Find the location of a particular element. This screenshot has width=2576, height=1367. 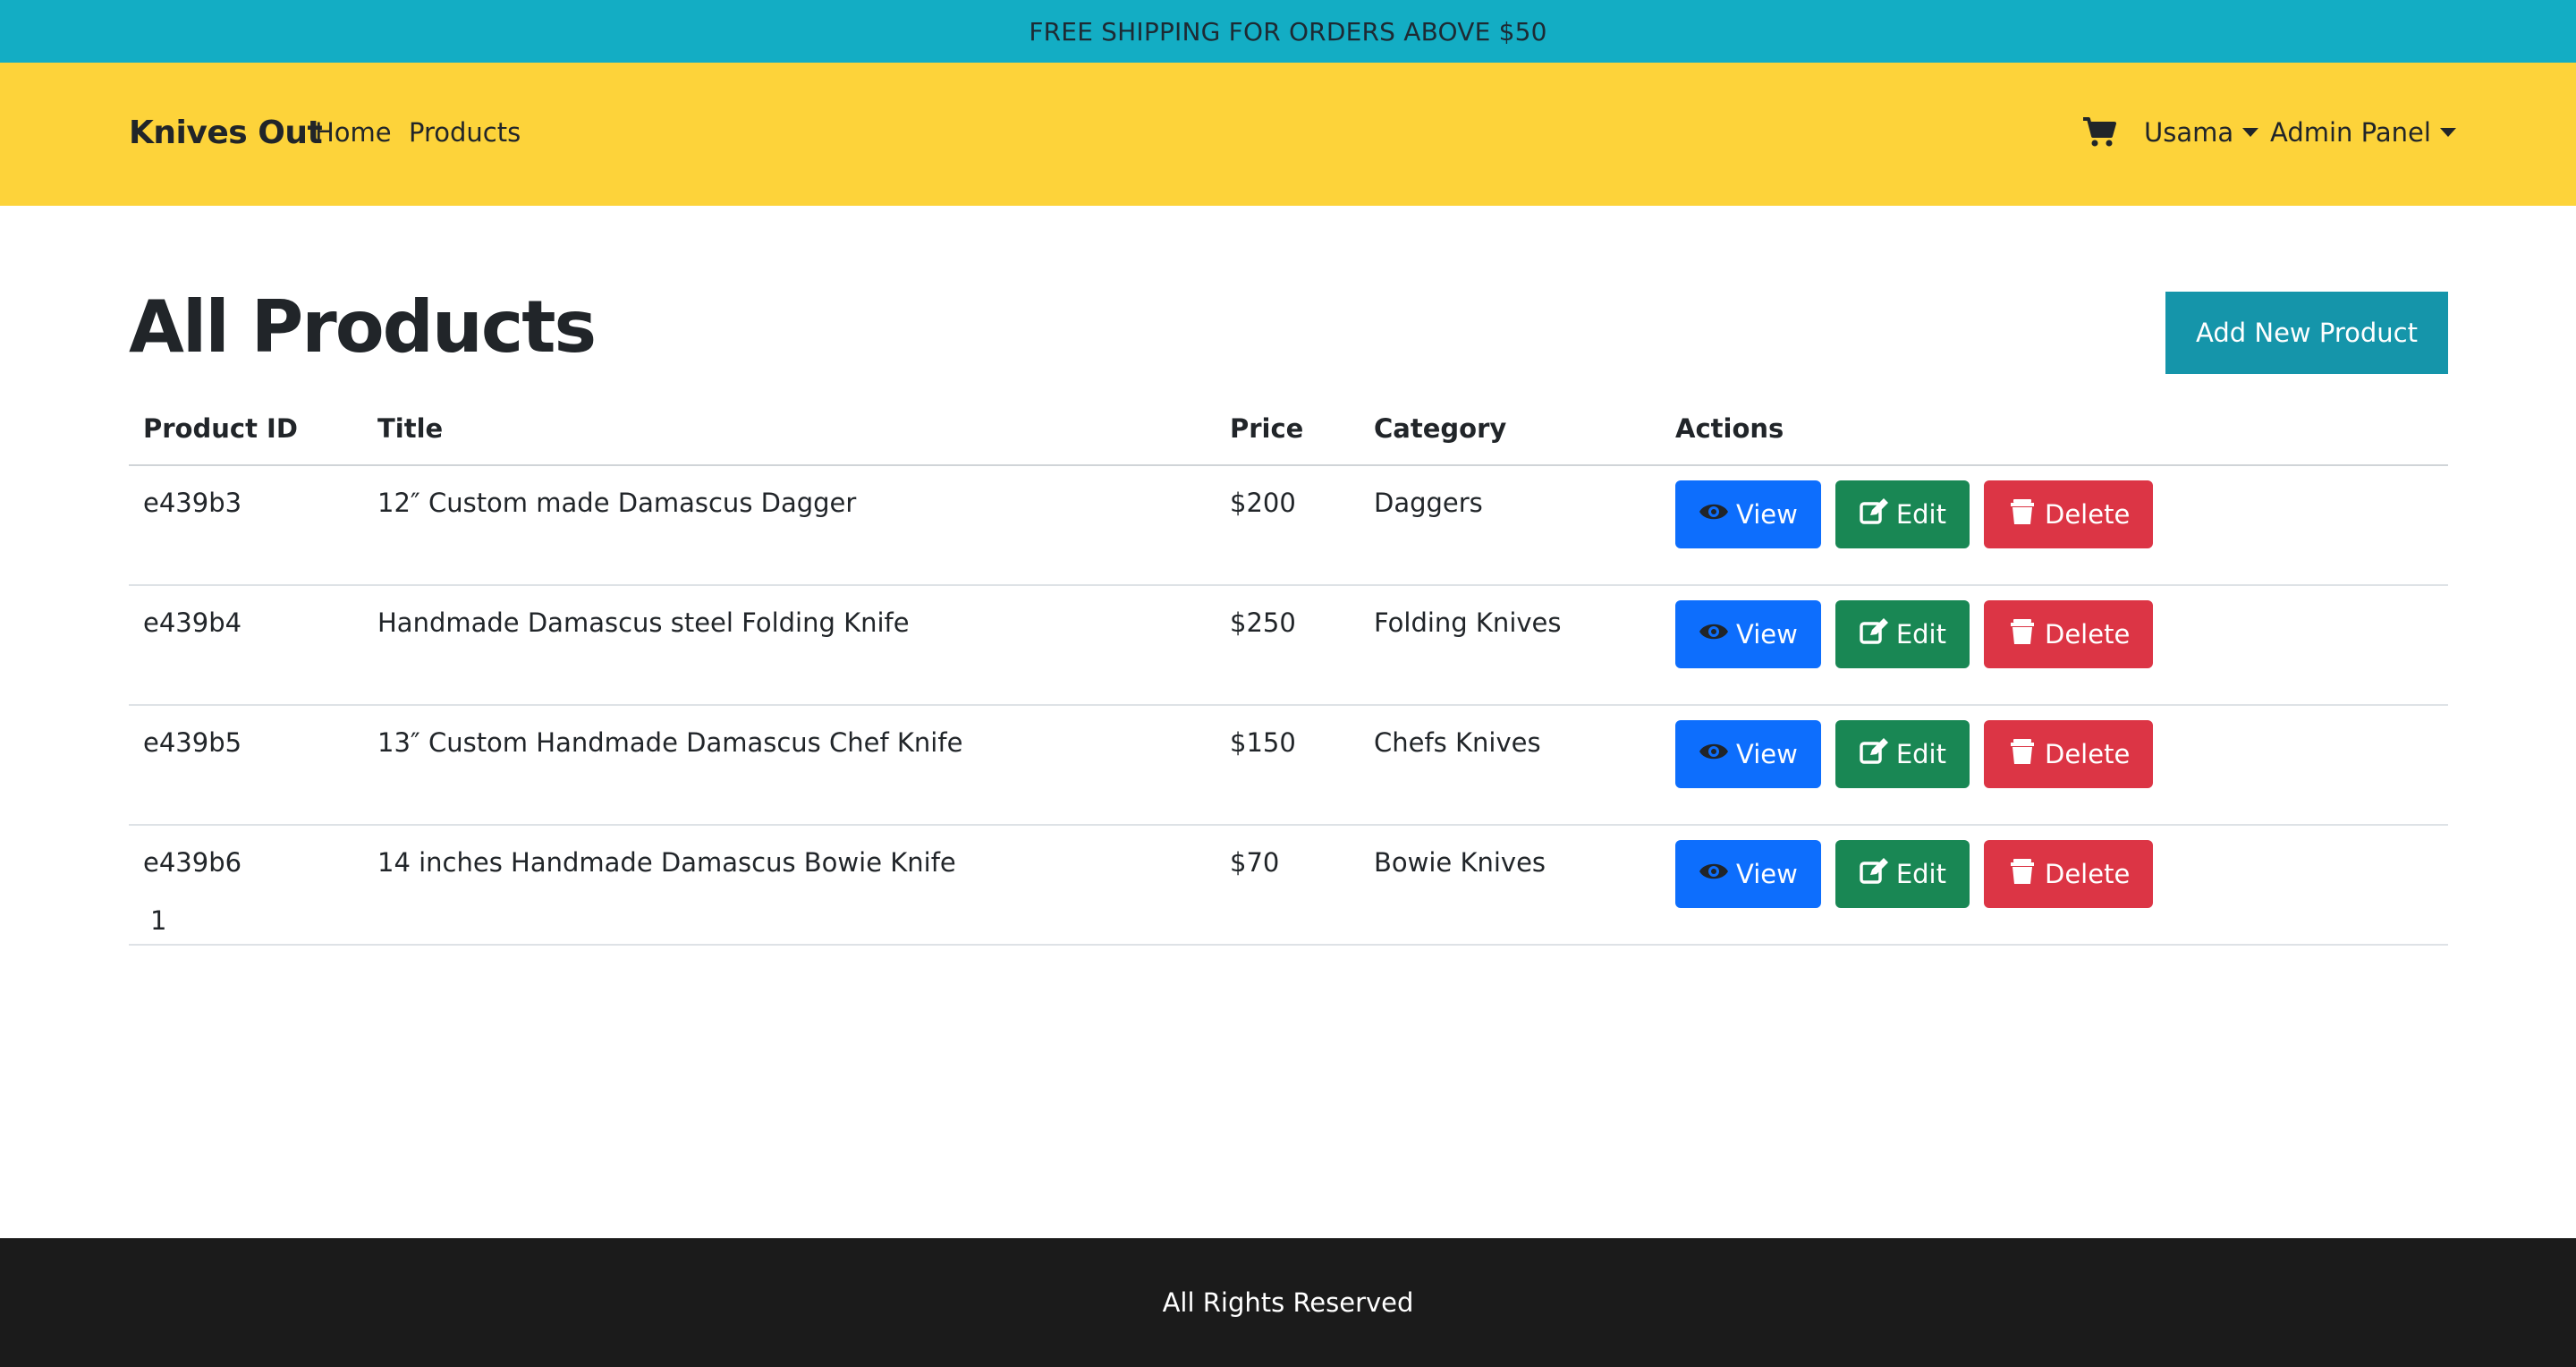

cell-price: $150 is located at coordinates (1288, 765).